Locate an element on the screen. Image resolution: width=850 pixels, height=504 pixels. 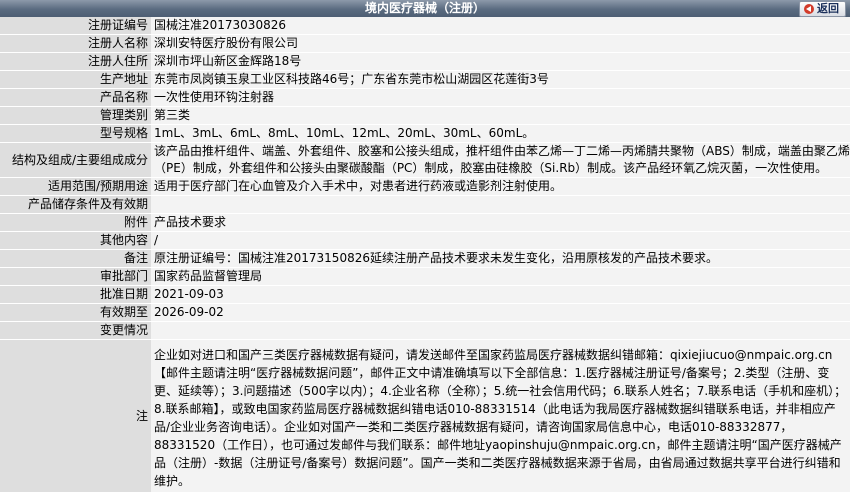
row-label: 附件 is located at coordinates (75, 222).